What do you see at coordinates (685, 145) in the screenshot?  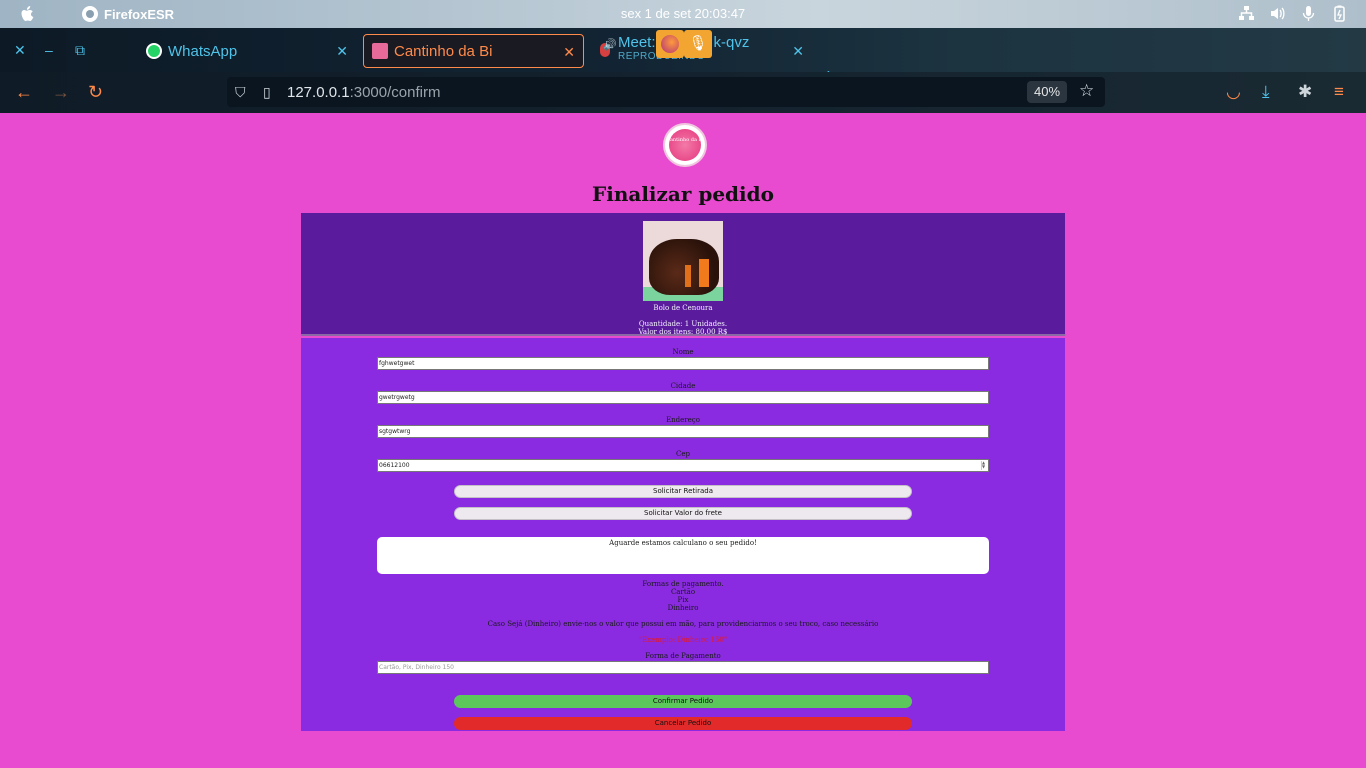 I see `site-logo: Cantinho da Bi` at bounding box center [685, 145].